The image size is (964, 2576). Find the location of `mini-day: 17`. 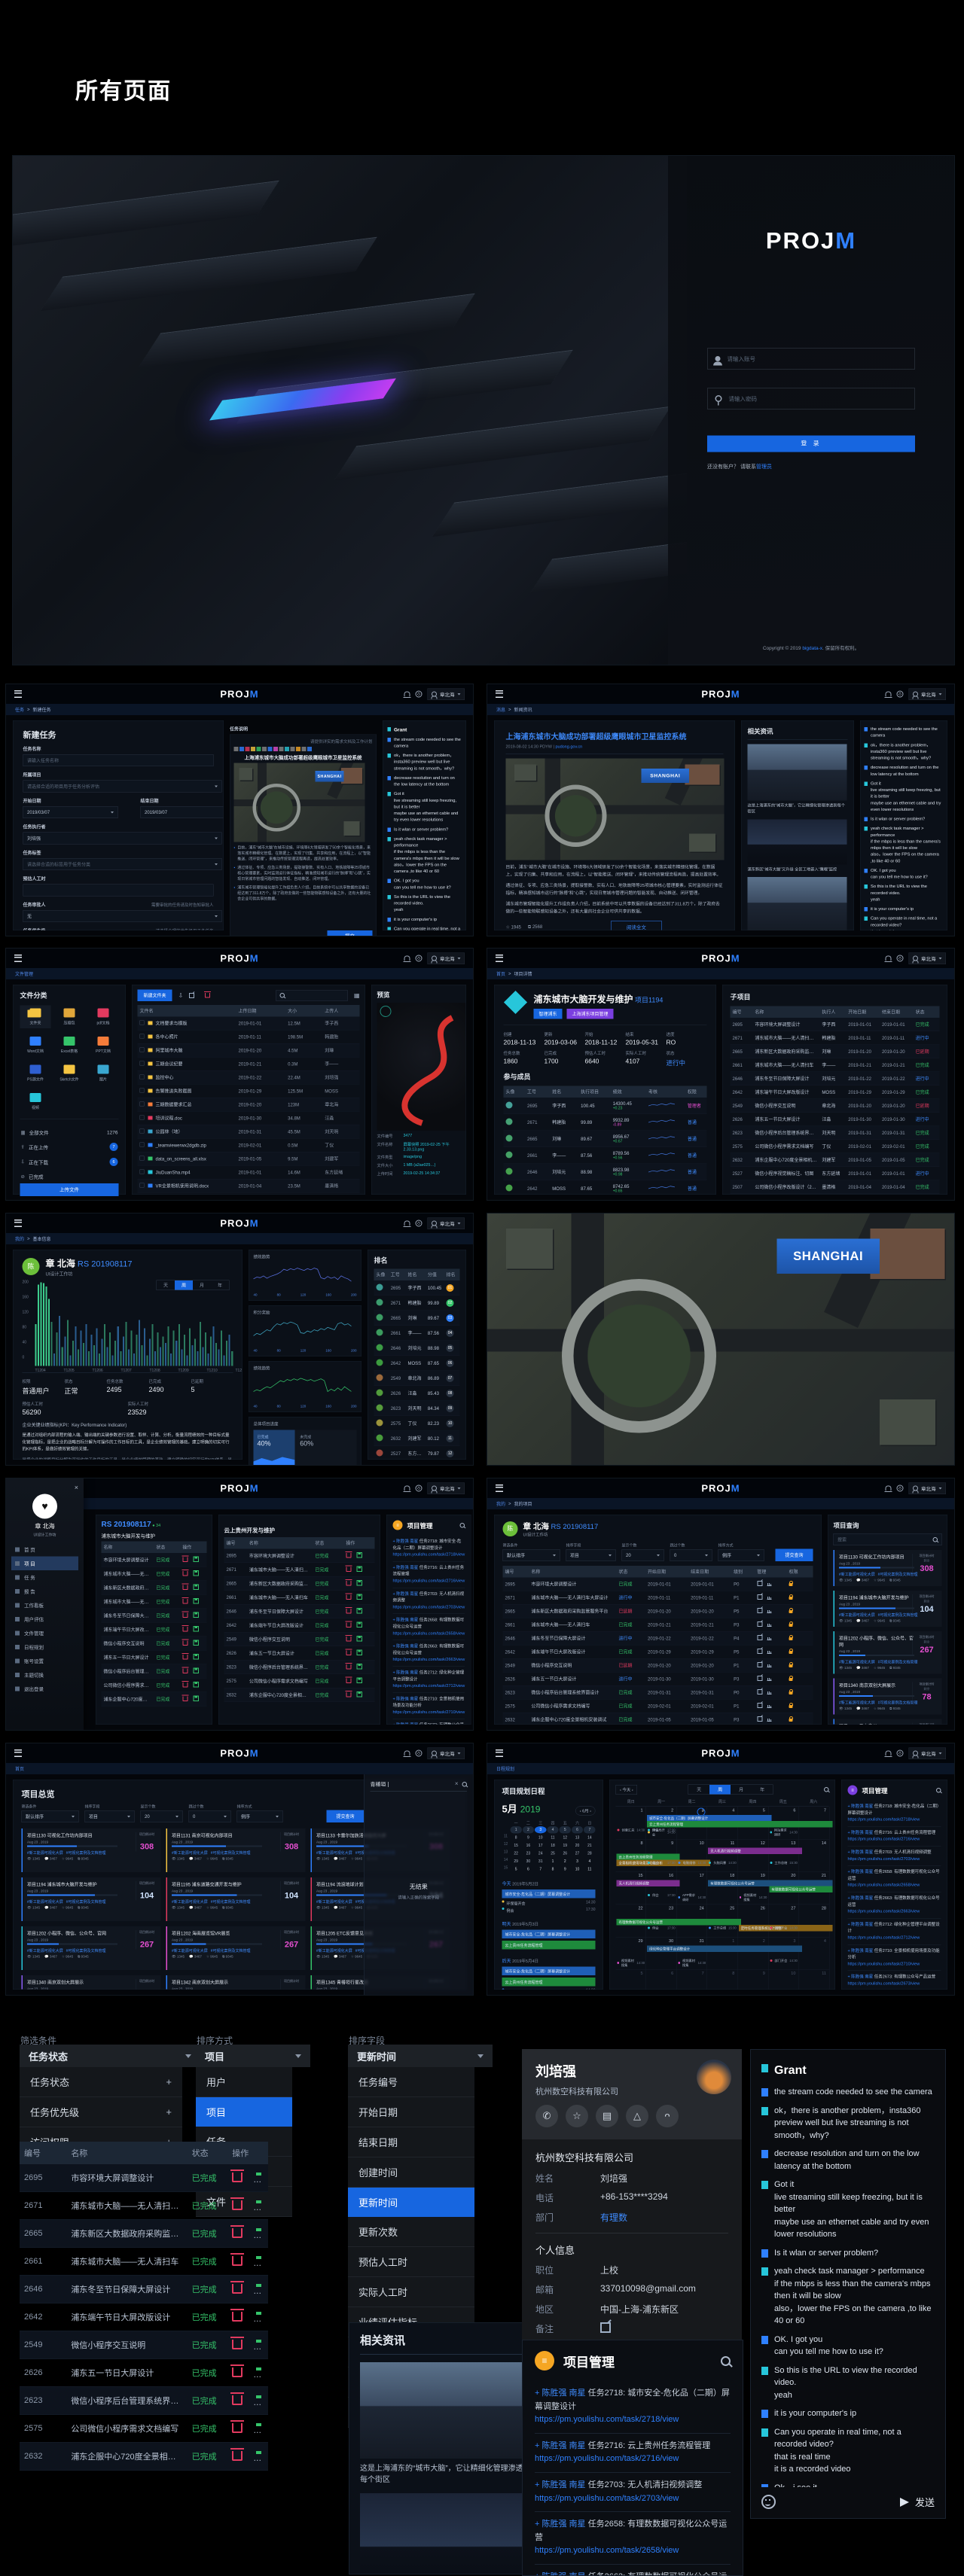

mini-day: 17 is located at coordinates (540, 1846).